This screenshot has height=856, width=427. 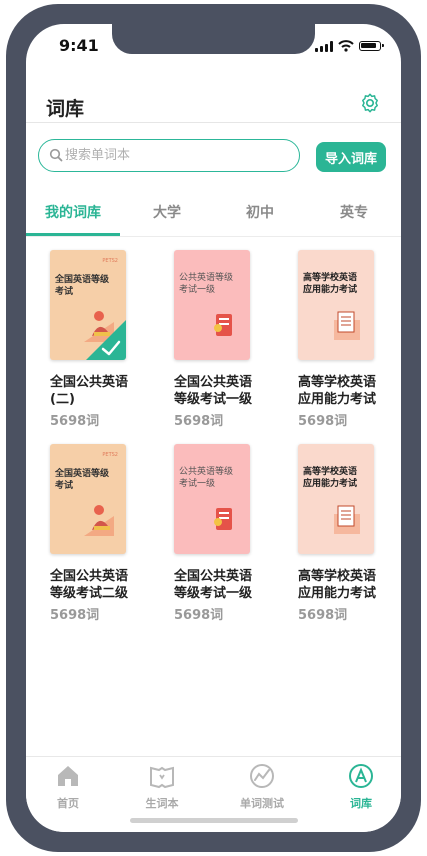 I want to click on tabbar-label: 词库, so click(x=361, y=803).